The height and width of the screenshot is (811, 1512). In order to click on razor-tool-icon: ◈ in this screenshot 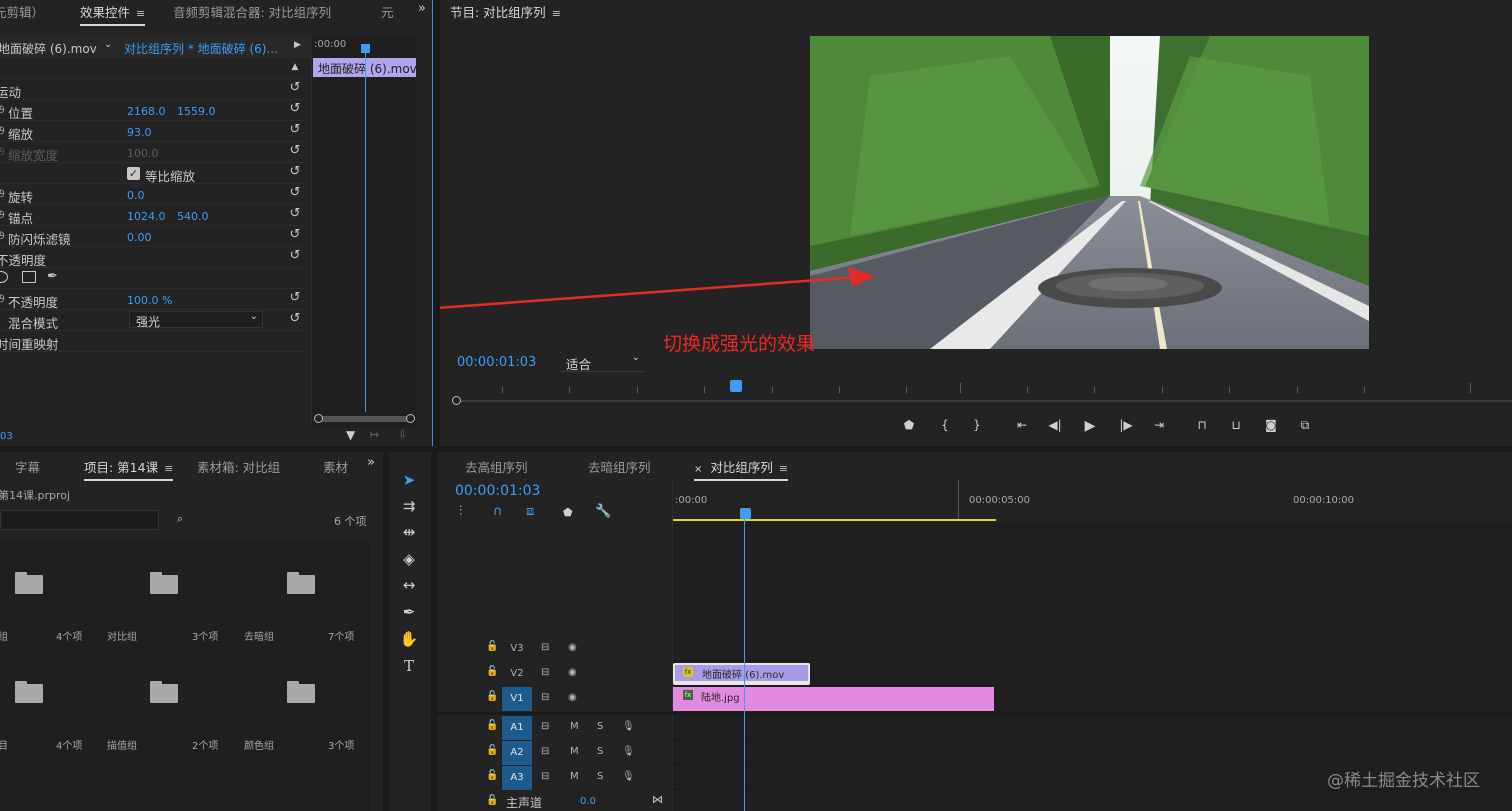, I will do `click(409, 559)`.